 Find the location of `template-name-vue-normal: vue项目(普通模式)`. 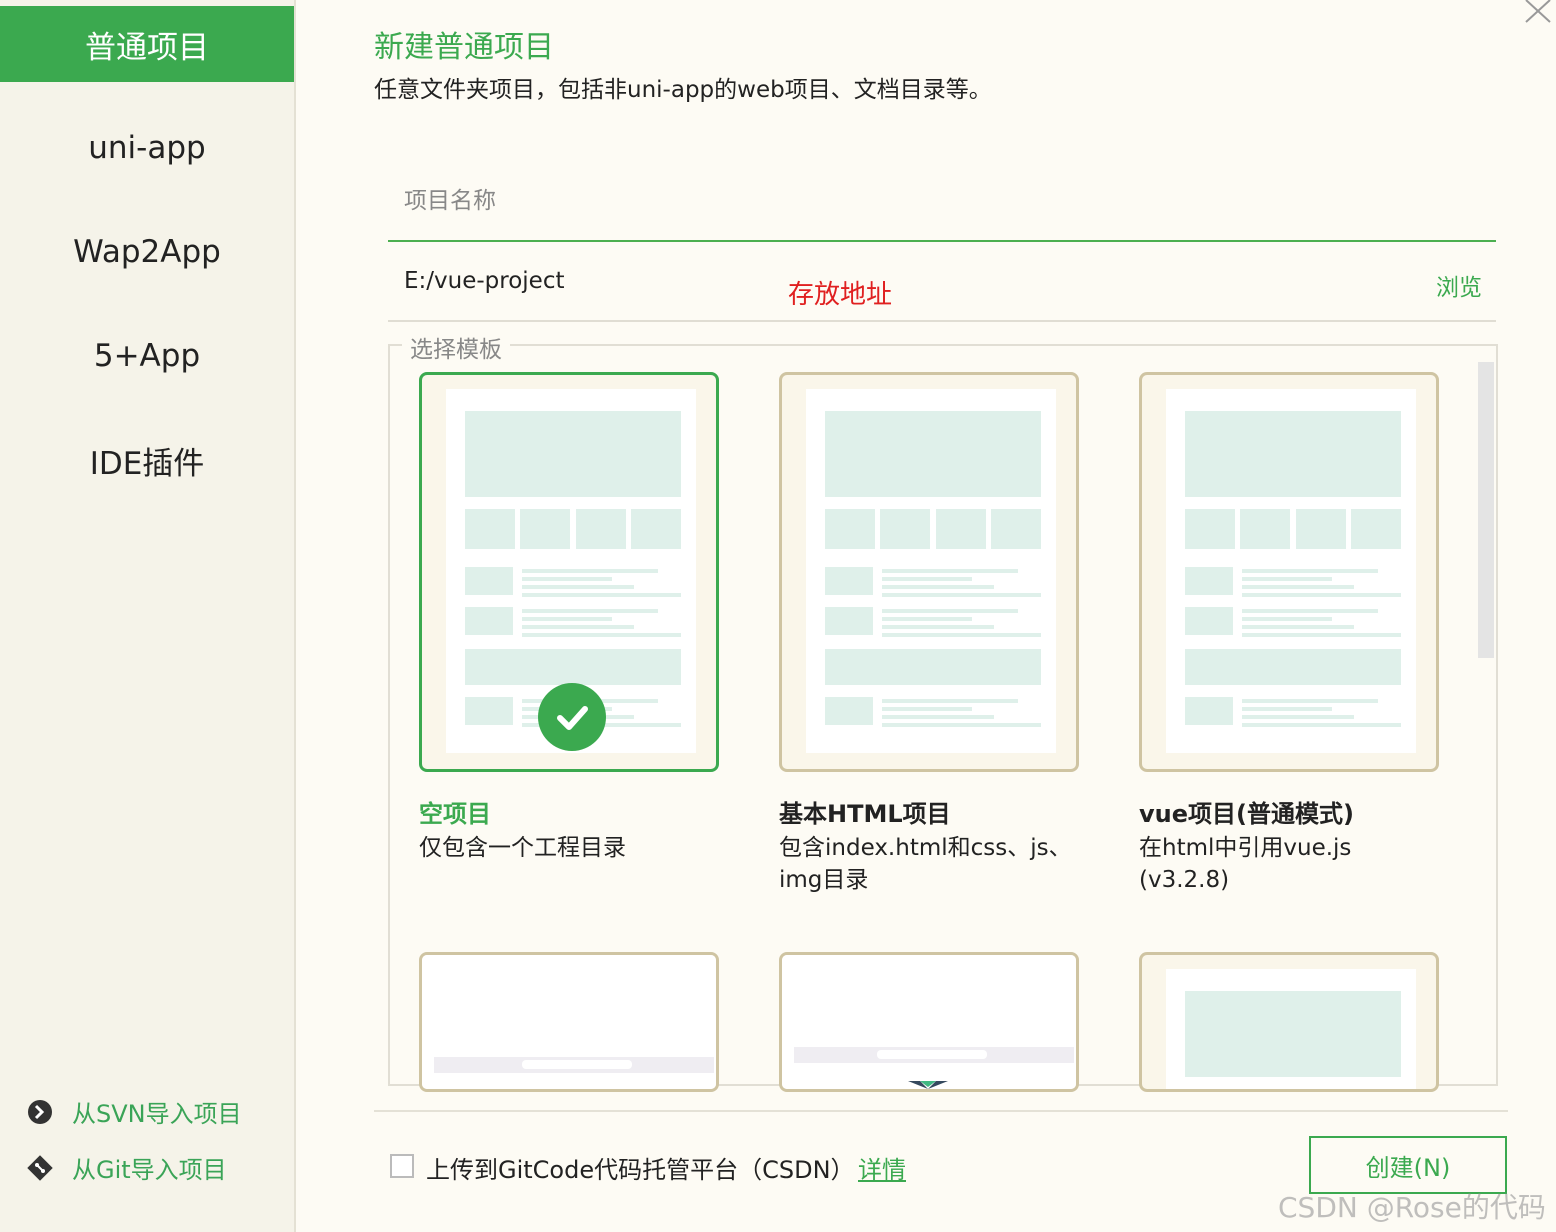

template-name-vue-normal: vue项目(普通模式) is located at coordinates (1246, 814).